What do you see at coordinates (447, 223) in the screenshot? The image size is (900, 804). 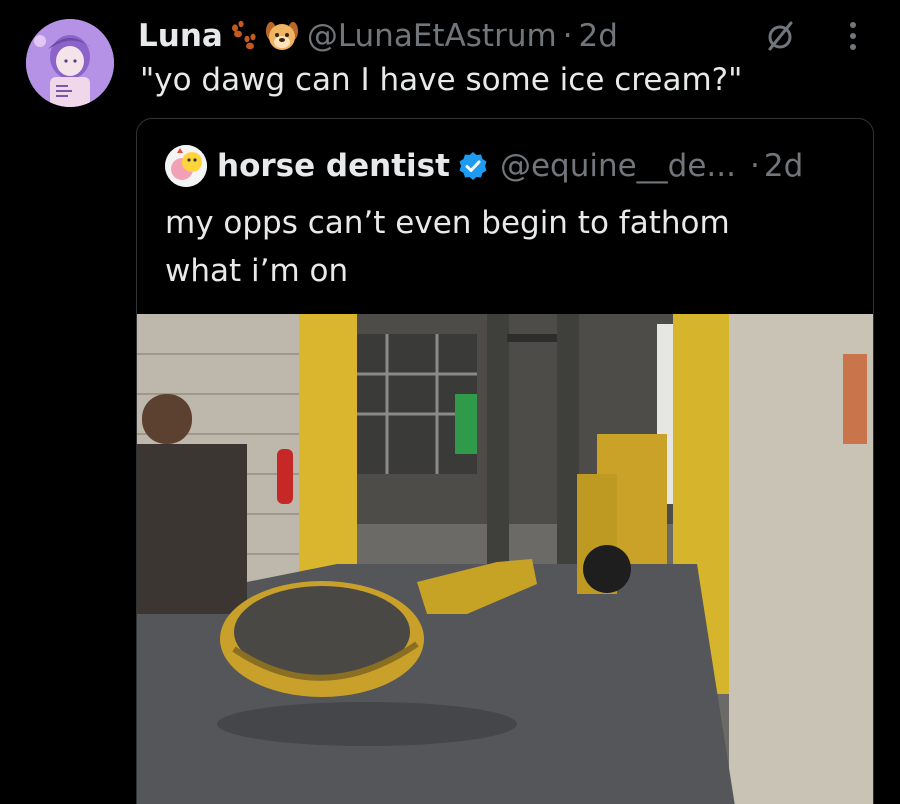 I see `quoted-text-line: my opps can’t even begin to fathom` at bounding box center [447, 223].